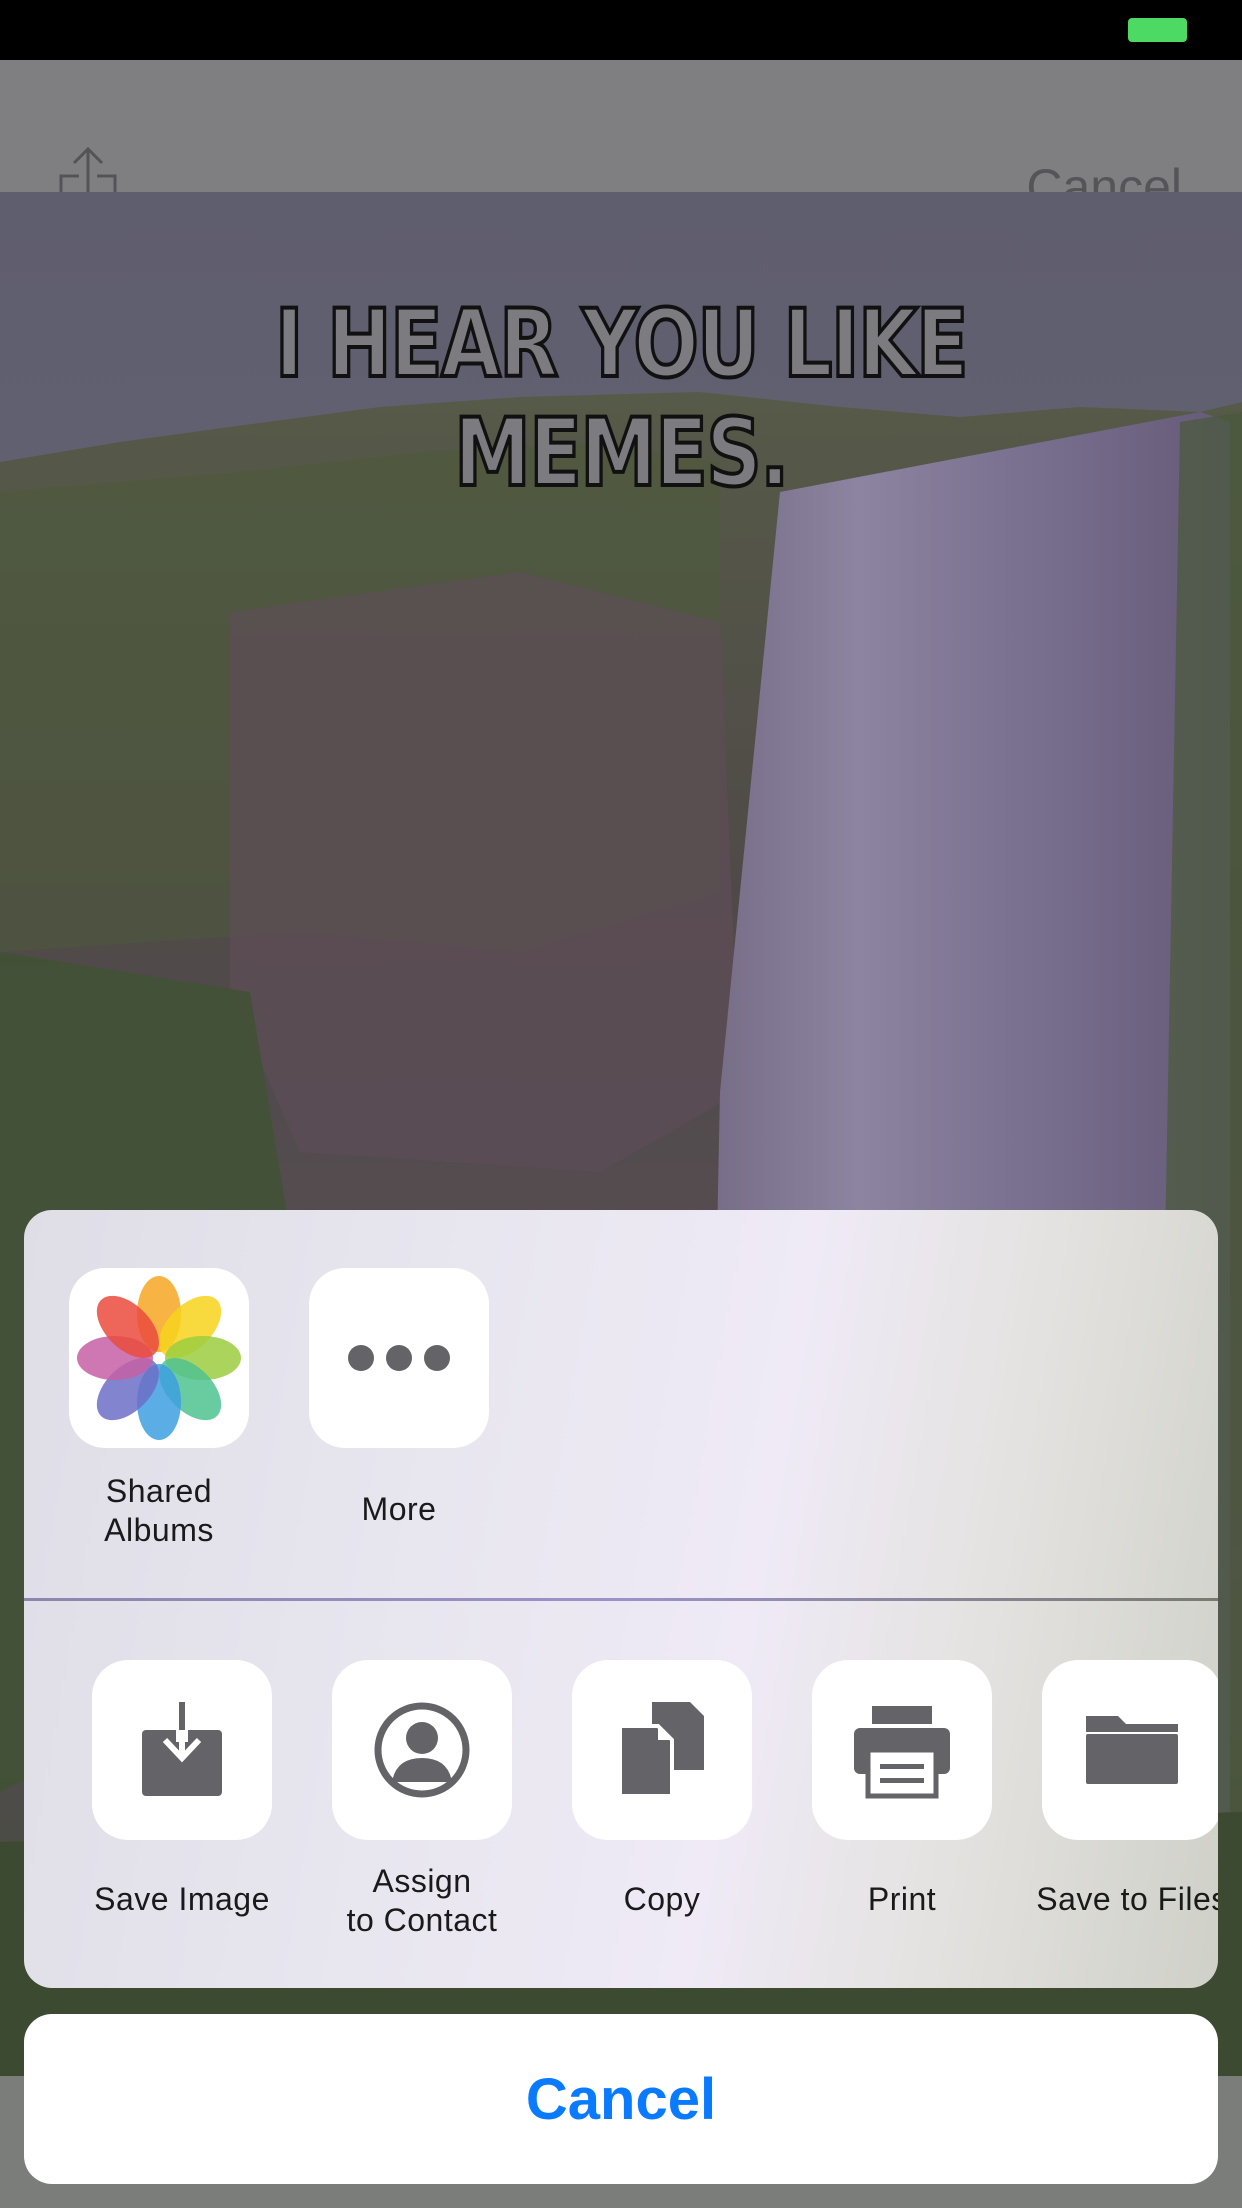  I want to click on print-icon, so click(902, 1752).